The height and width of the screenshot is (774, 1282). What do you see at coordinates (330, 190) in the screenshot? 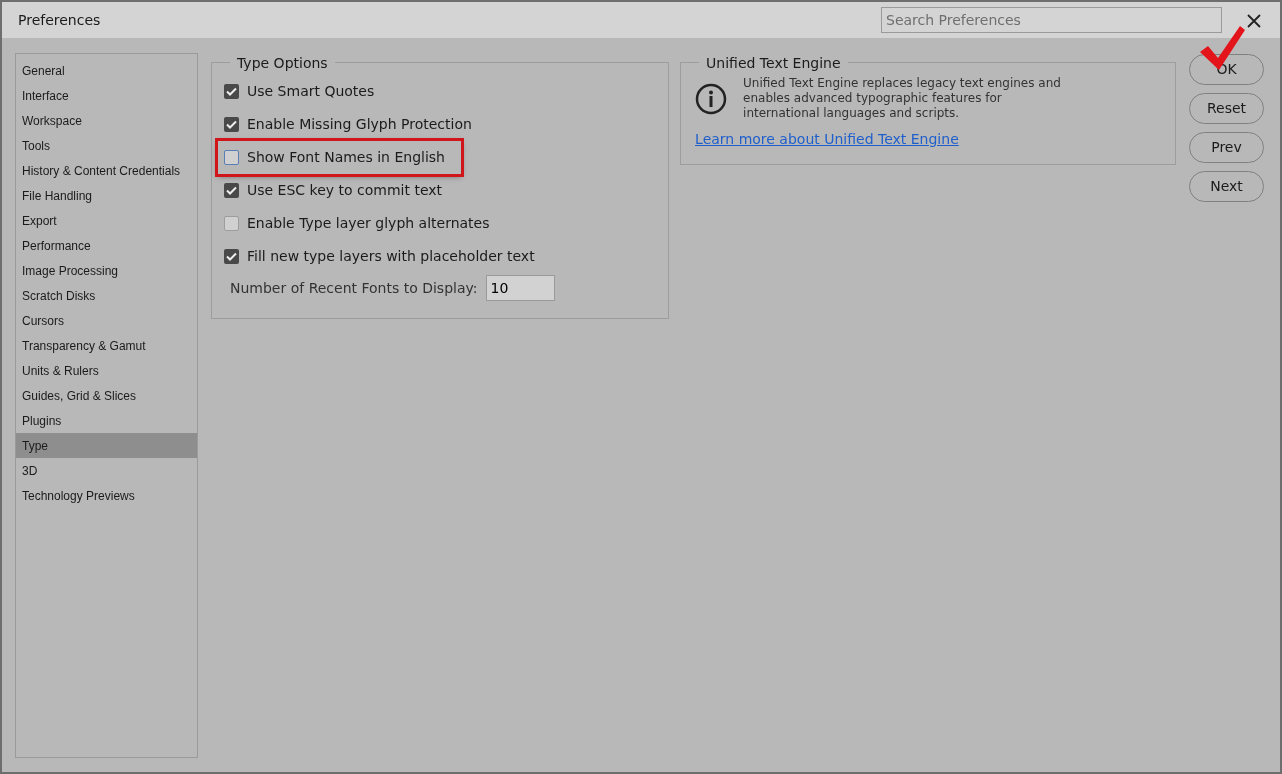
I see `checkbox-option: Use ESC key to commit text` at bounding box center [330, 190].